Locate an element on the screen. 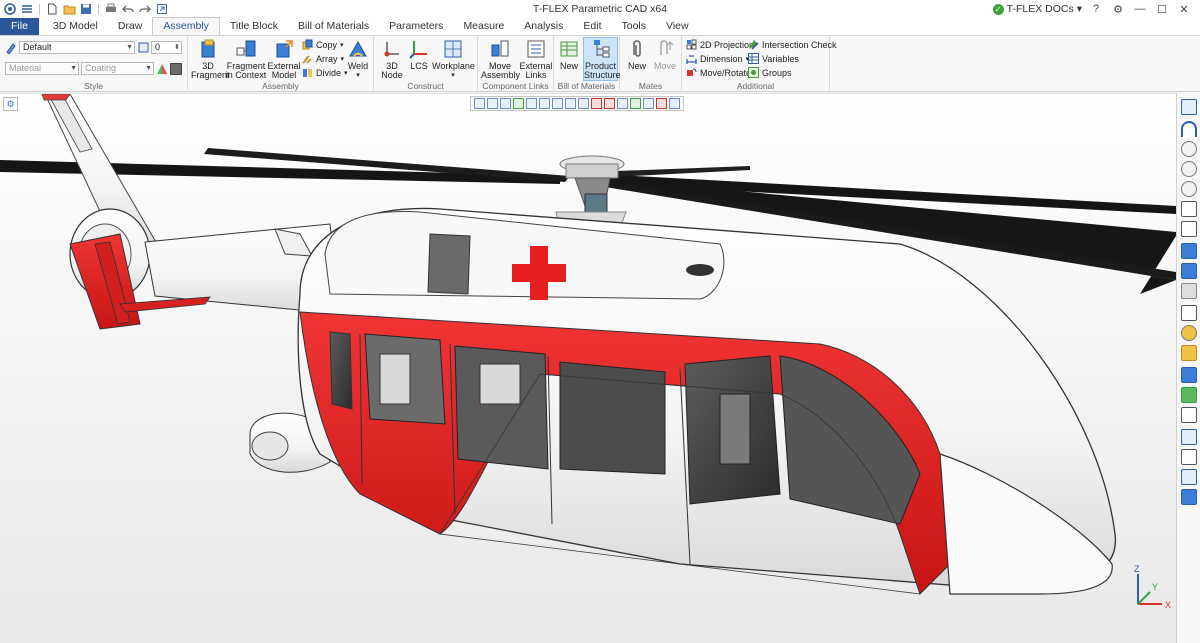  tab-parameters: Parameters is located at coordinates (416, 26).